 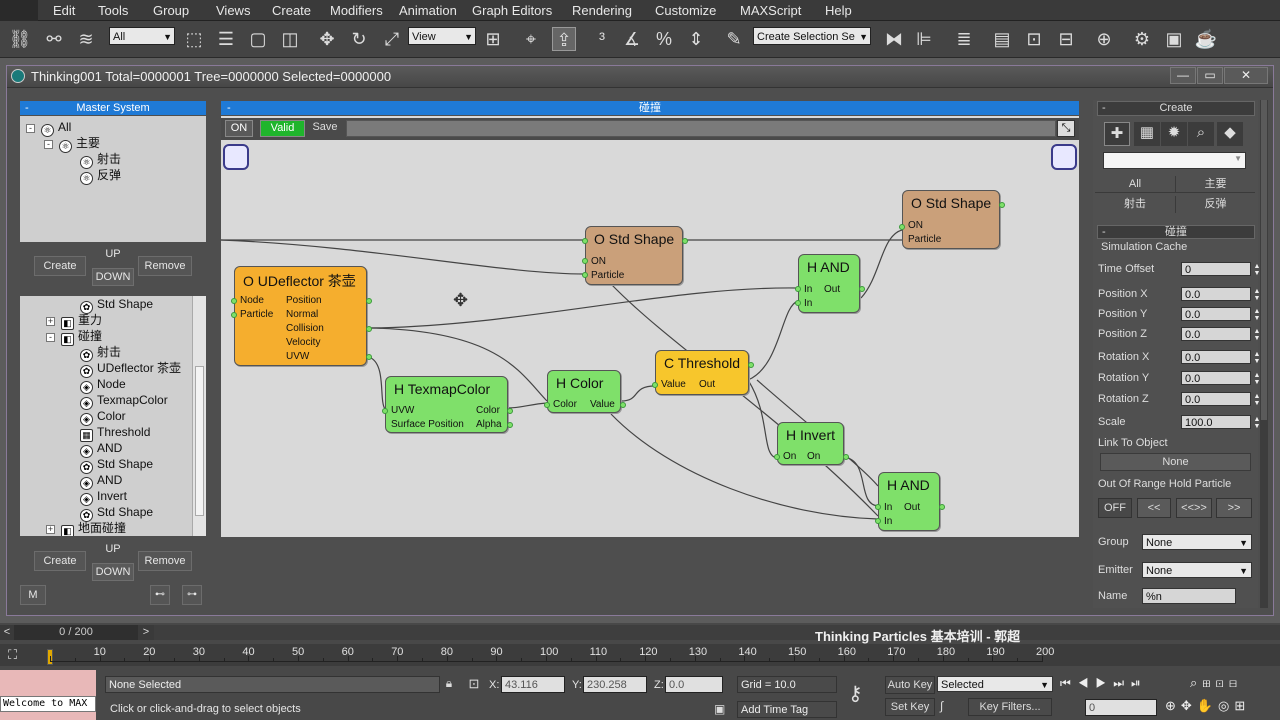 I want to click on time-tag-icon: ▣, so click(x=722, y=710).